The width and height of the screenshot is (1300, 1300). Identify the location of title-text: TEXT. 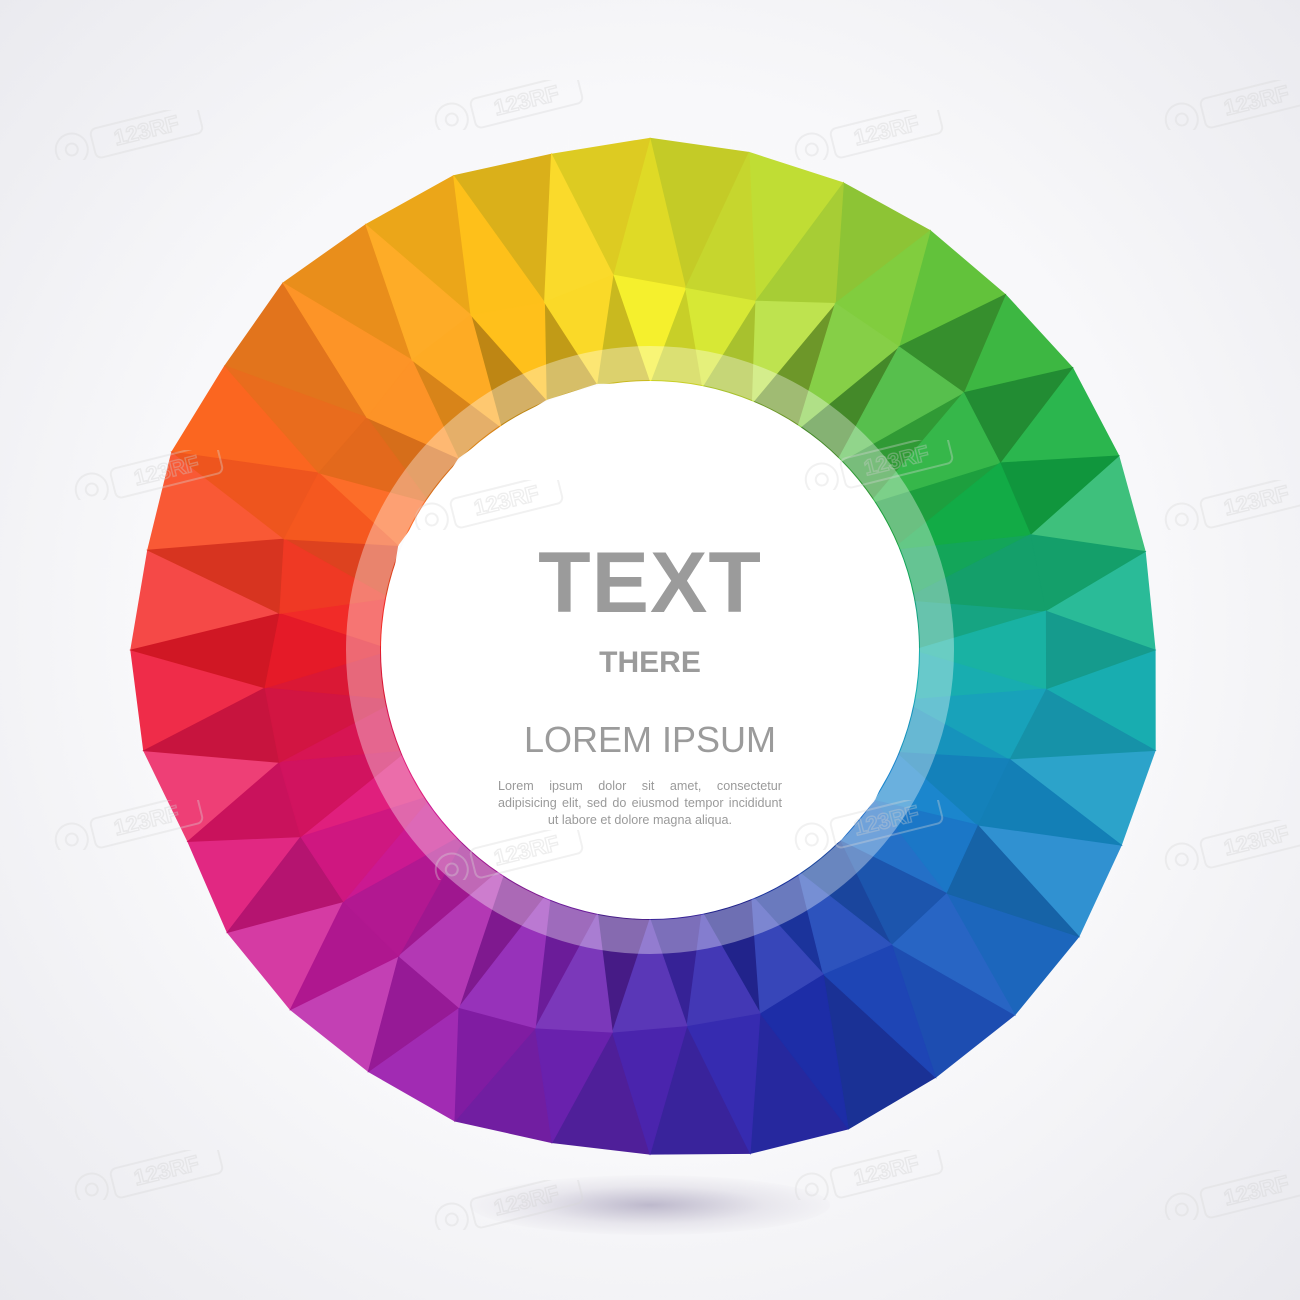
(650, 583).